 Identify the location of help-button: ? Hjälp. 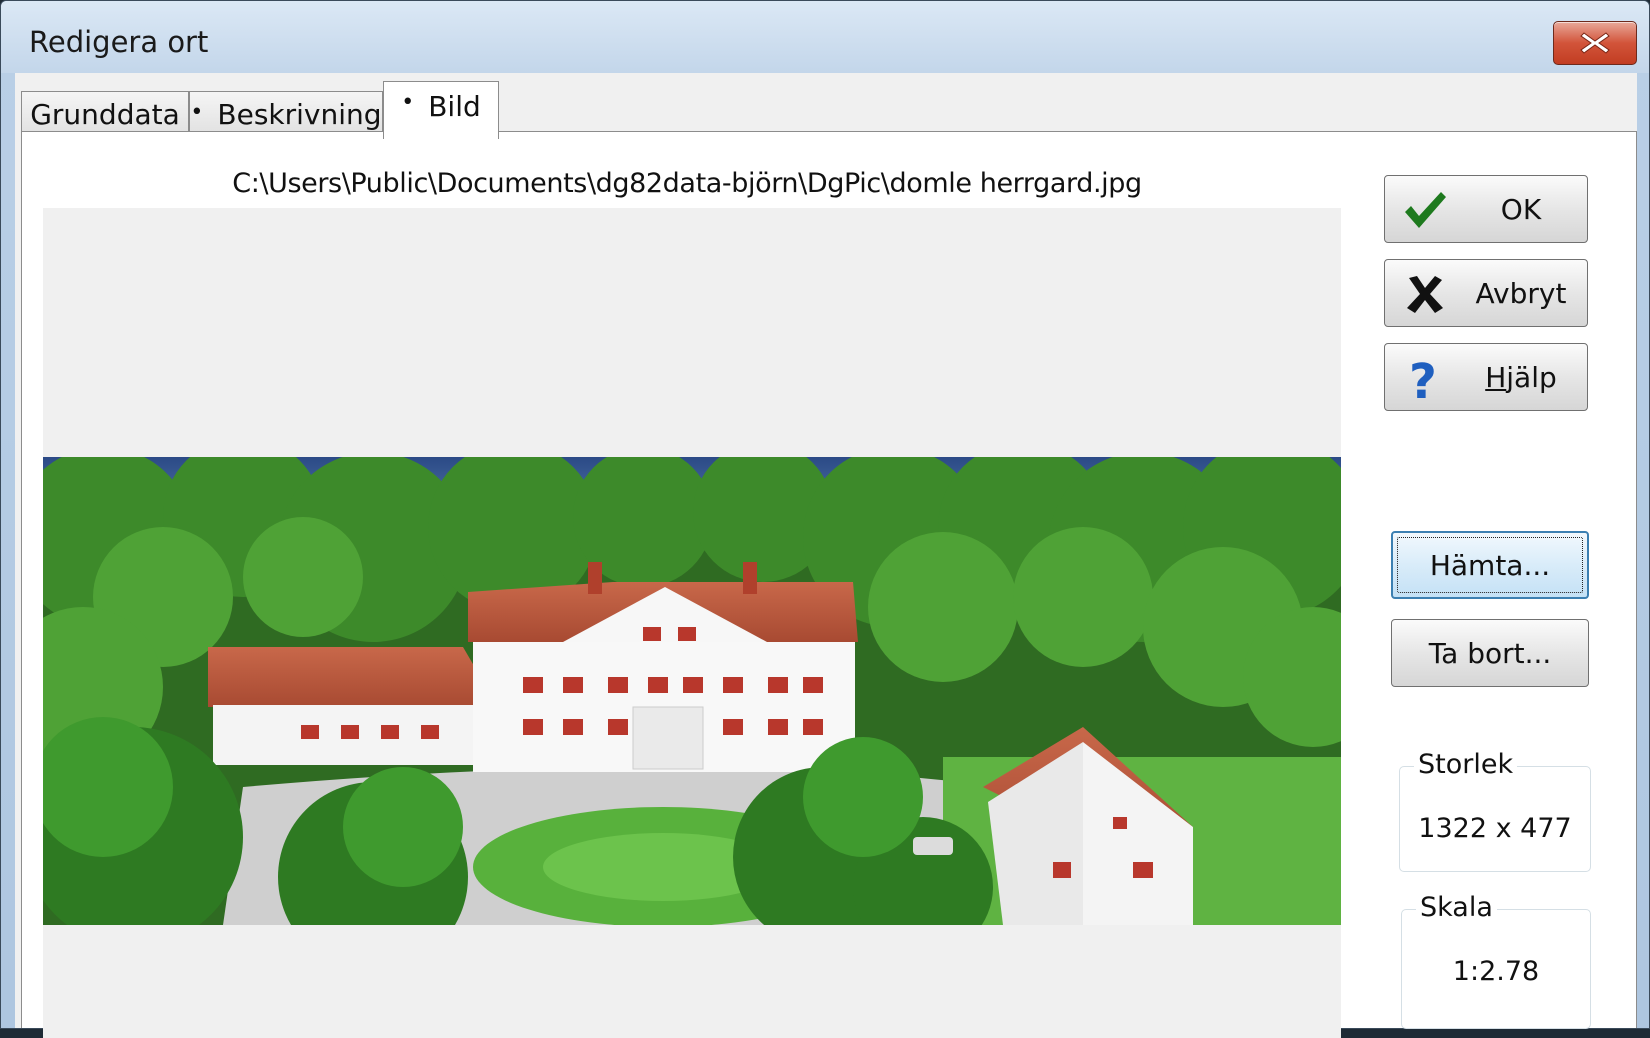
(1486, 377).